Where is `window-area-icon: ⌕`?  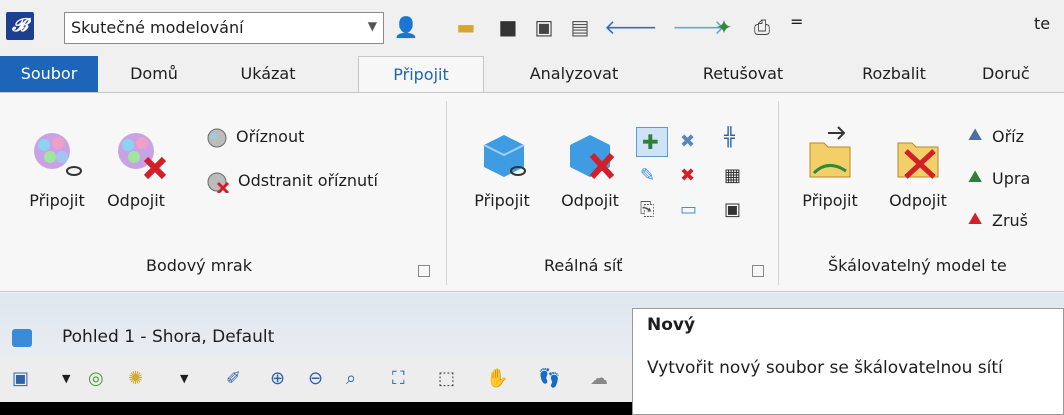
window-area-icon: ⌕ is located at coordinates (351, 378).